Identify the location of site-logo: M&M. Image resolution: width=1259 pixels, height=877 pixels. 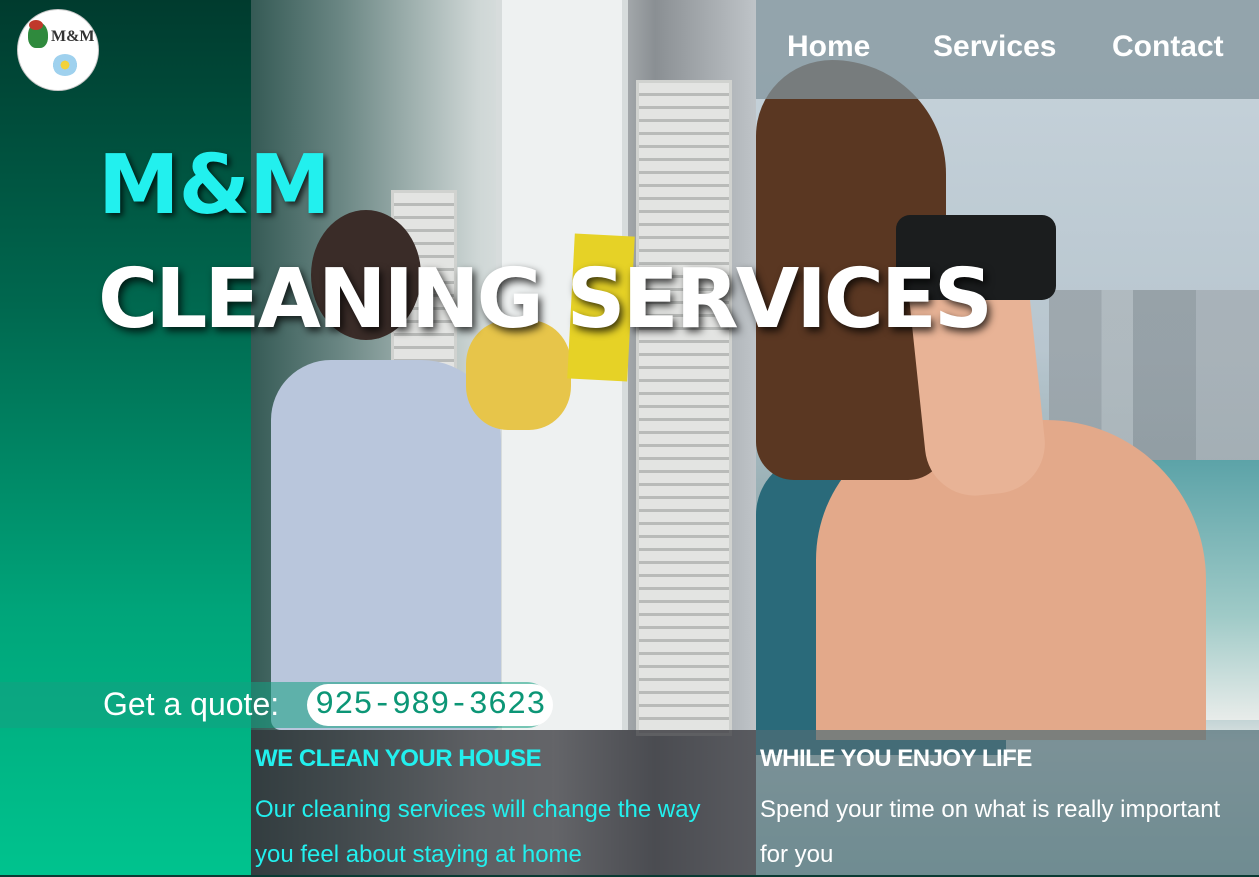
(58, 50).